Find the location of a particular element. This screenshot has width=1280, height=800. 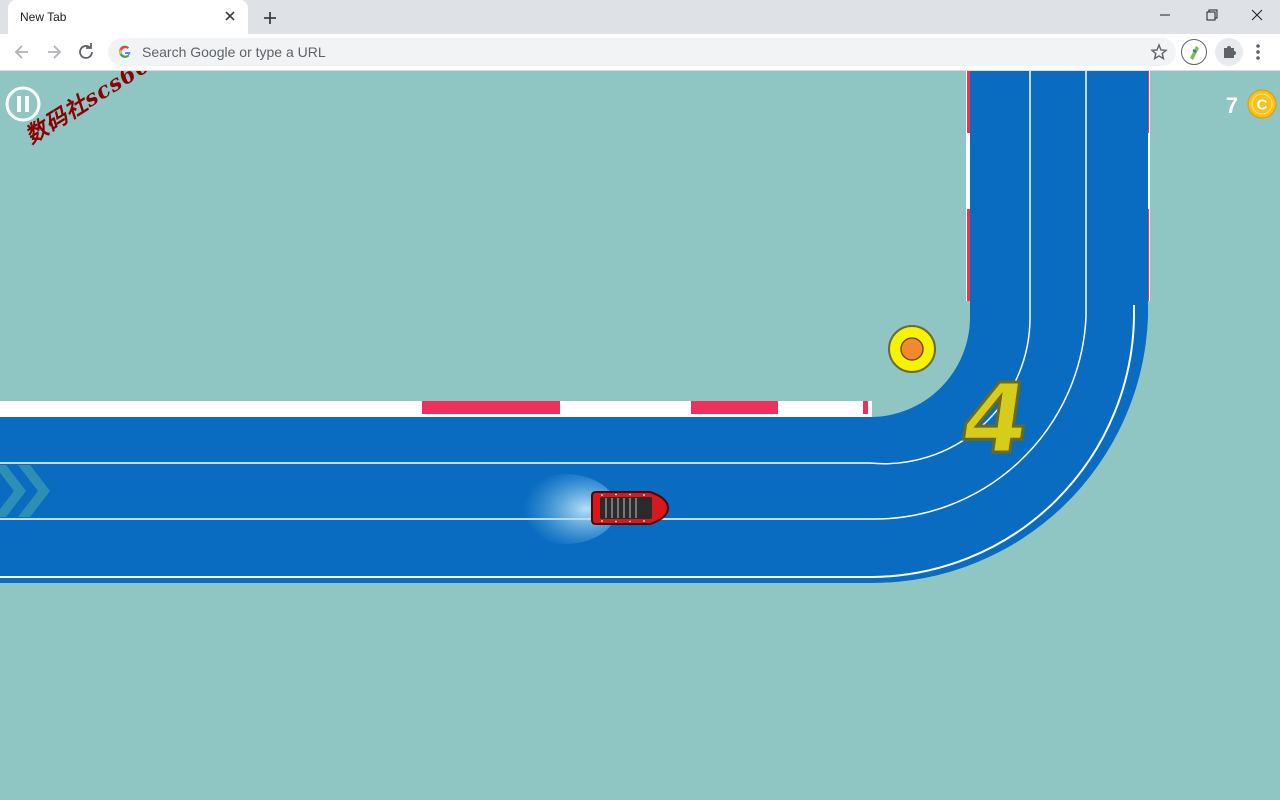

bonus-target is located at coordinates (912, 349).